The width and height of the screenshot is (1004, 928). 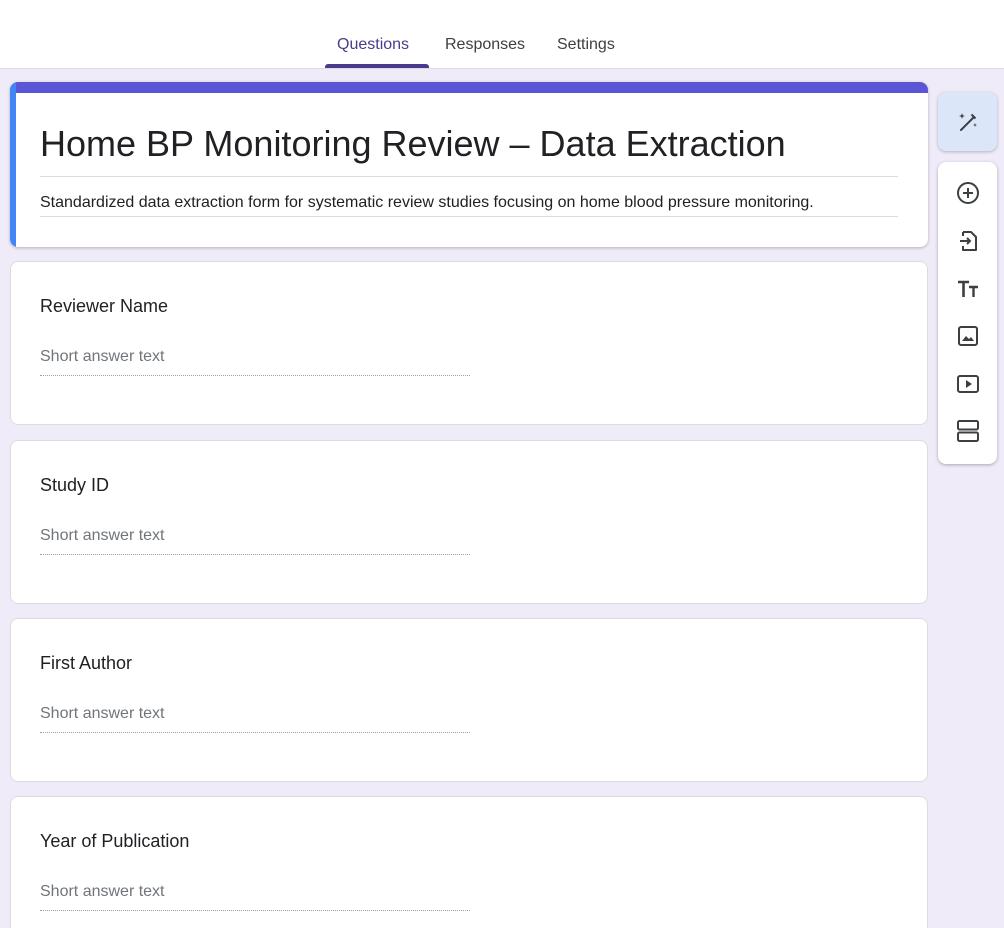 I want to click on magic-wand-button, so click(x=967, y=121).